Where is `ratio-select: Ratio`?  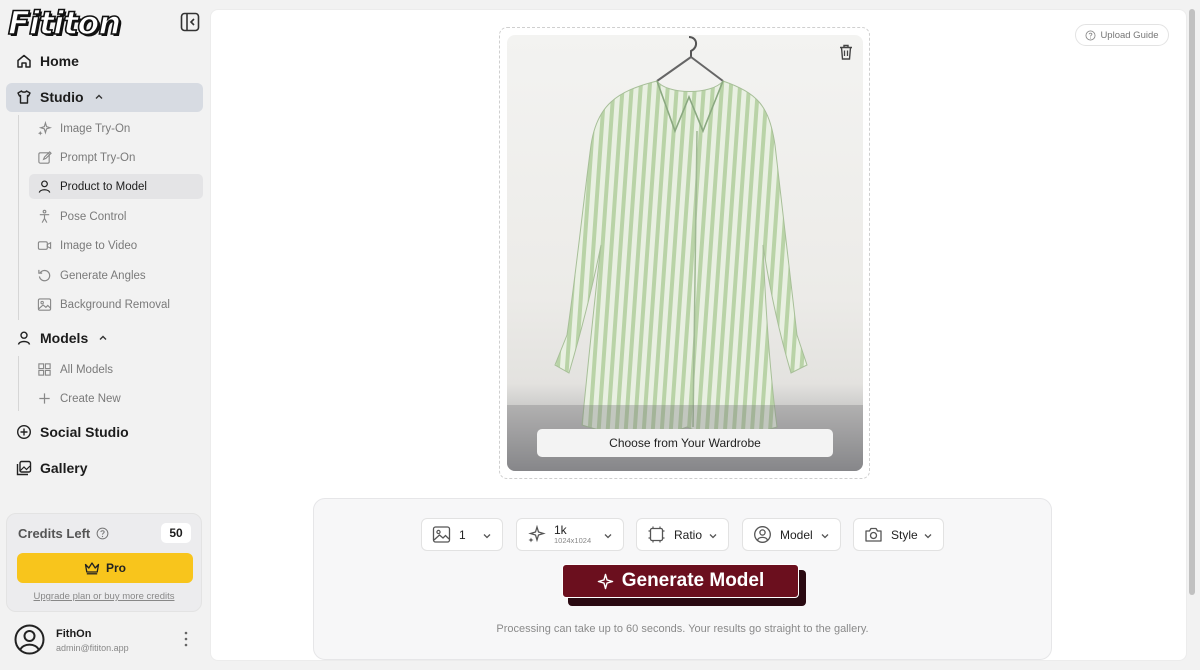
ratio-select: Ratio is located at coordinates (682, 534).